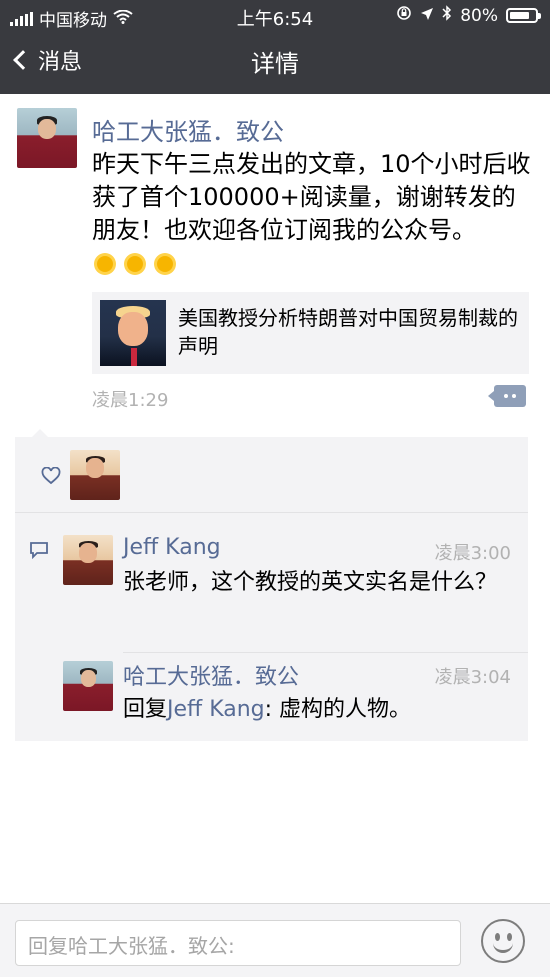 This screenshot has height=977, width=550. I want to click on panel-caret, so click(40, 433).